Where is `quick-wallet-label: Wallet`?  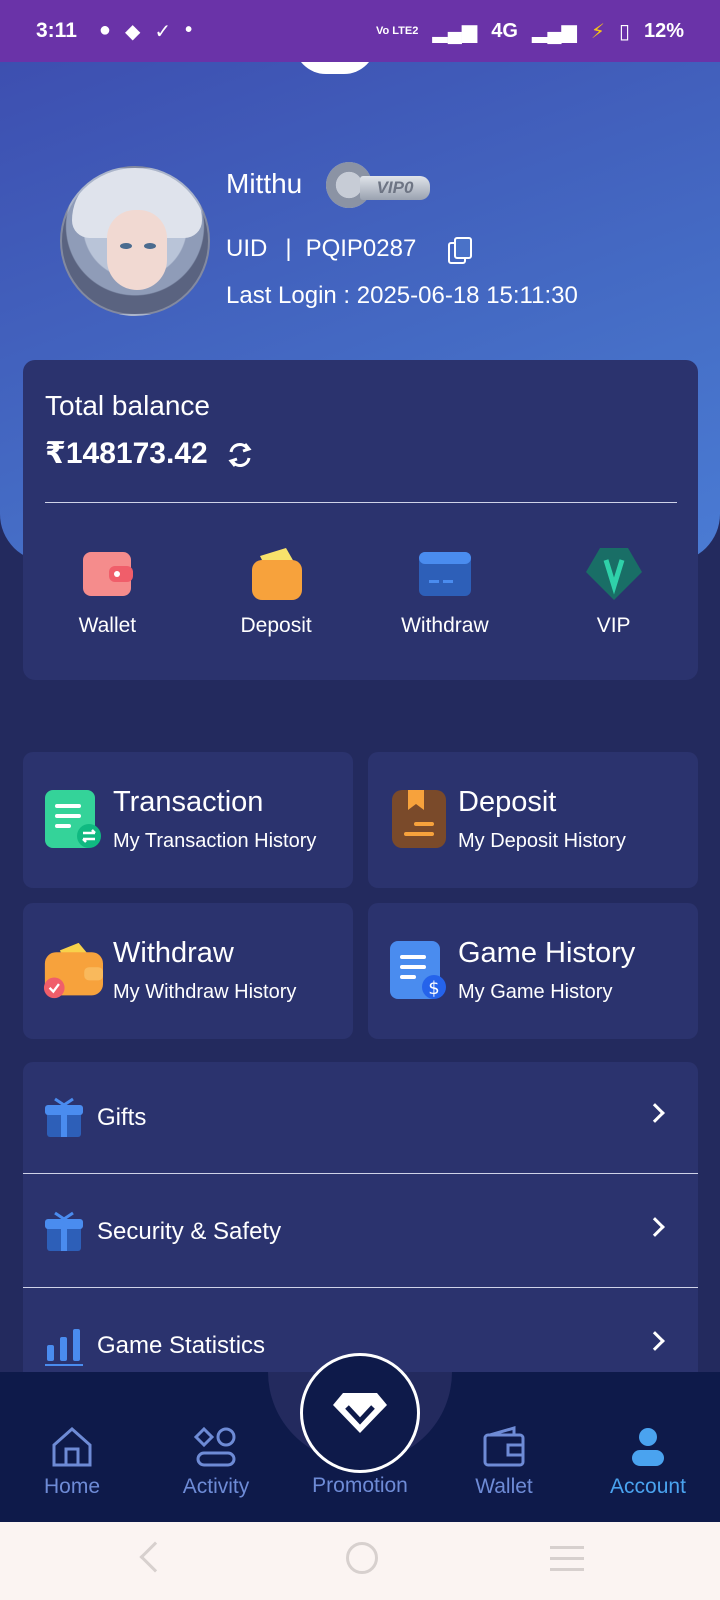 quick-wallet-label: Wallet is located at coordinates (107, 625).